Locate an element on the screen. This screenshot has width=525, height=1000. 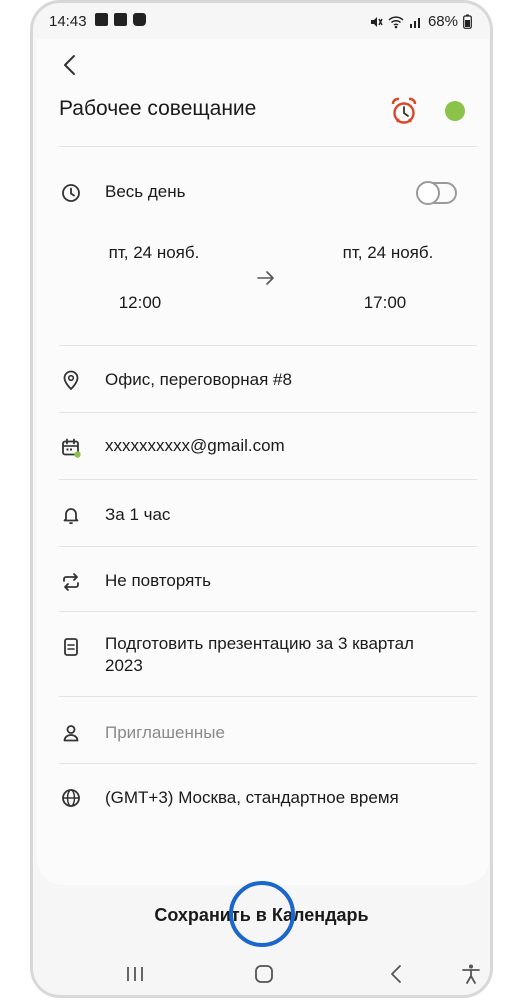
location-pin-icon is located at coordinates (71, 380).